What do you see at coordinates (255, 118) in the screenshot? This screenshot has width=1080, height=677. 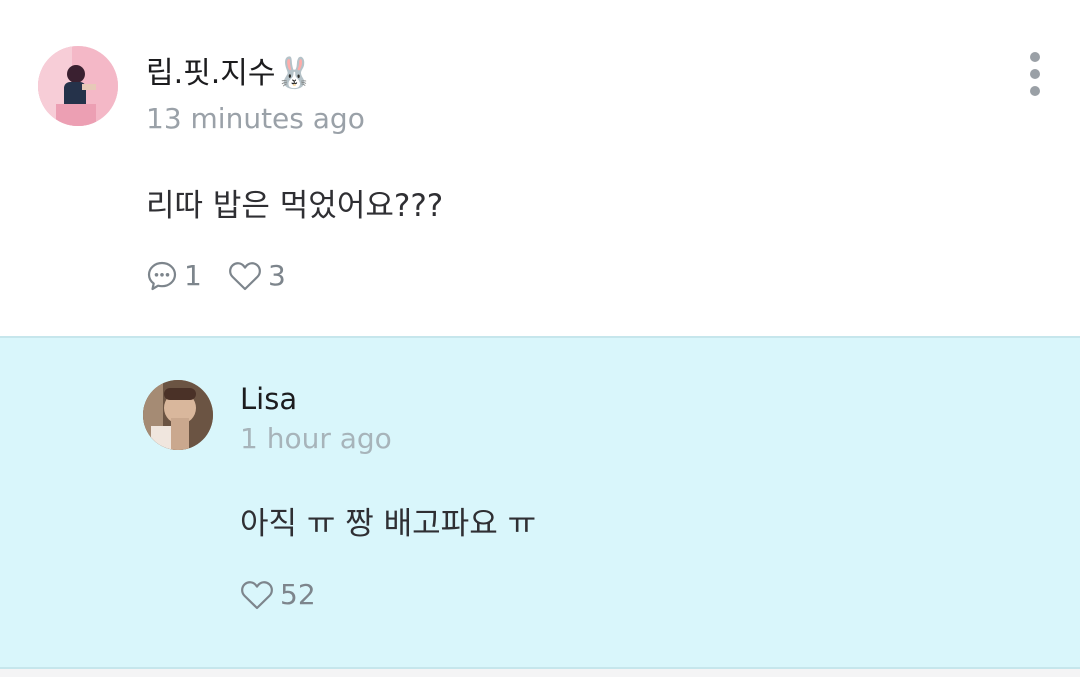 I see `comment-timestamp: 13 minutes ago` at bounding box center [255, 118].